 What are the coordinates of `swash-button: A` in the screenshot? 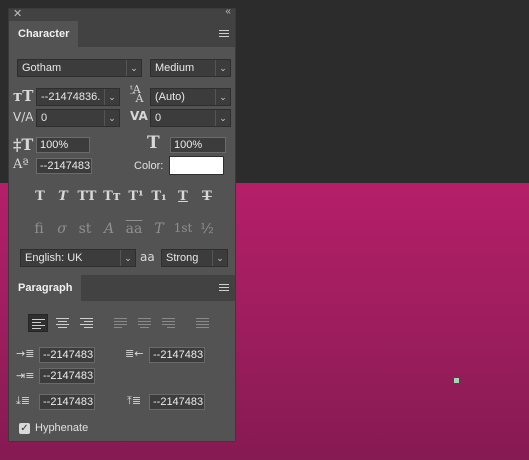 It's located at (109, 229).